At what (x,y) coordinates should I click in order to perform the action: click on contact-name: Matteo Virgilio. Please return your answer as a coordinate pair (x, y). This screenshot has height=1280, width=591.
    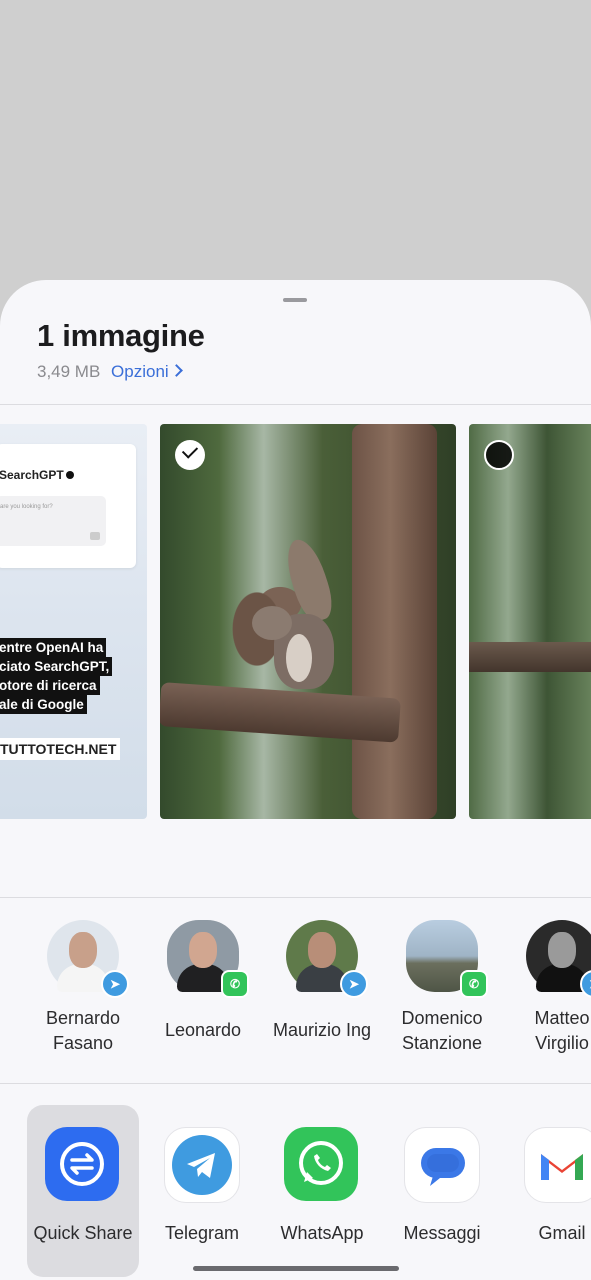
    Looking at the image, I should click on (562, 1030).